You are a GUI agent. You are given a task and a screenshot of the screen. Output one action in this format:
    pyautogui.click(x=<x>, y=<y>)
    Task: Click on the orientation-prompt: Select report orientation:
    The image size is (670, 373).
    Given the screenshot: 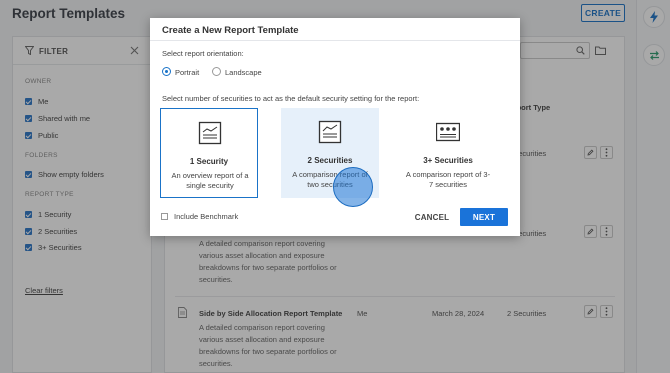 What is the action you would take?
    pyautogui.click(x=203, y=53)
    